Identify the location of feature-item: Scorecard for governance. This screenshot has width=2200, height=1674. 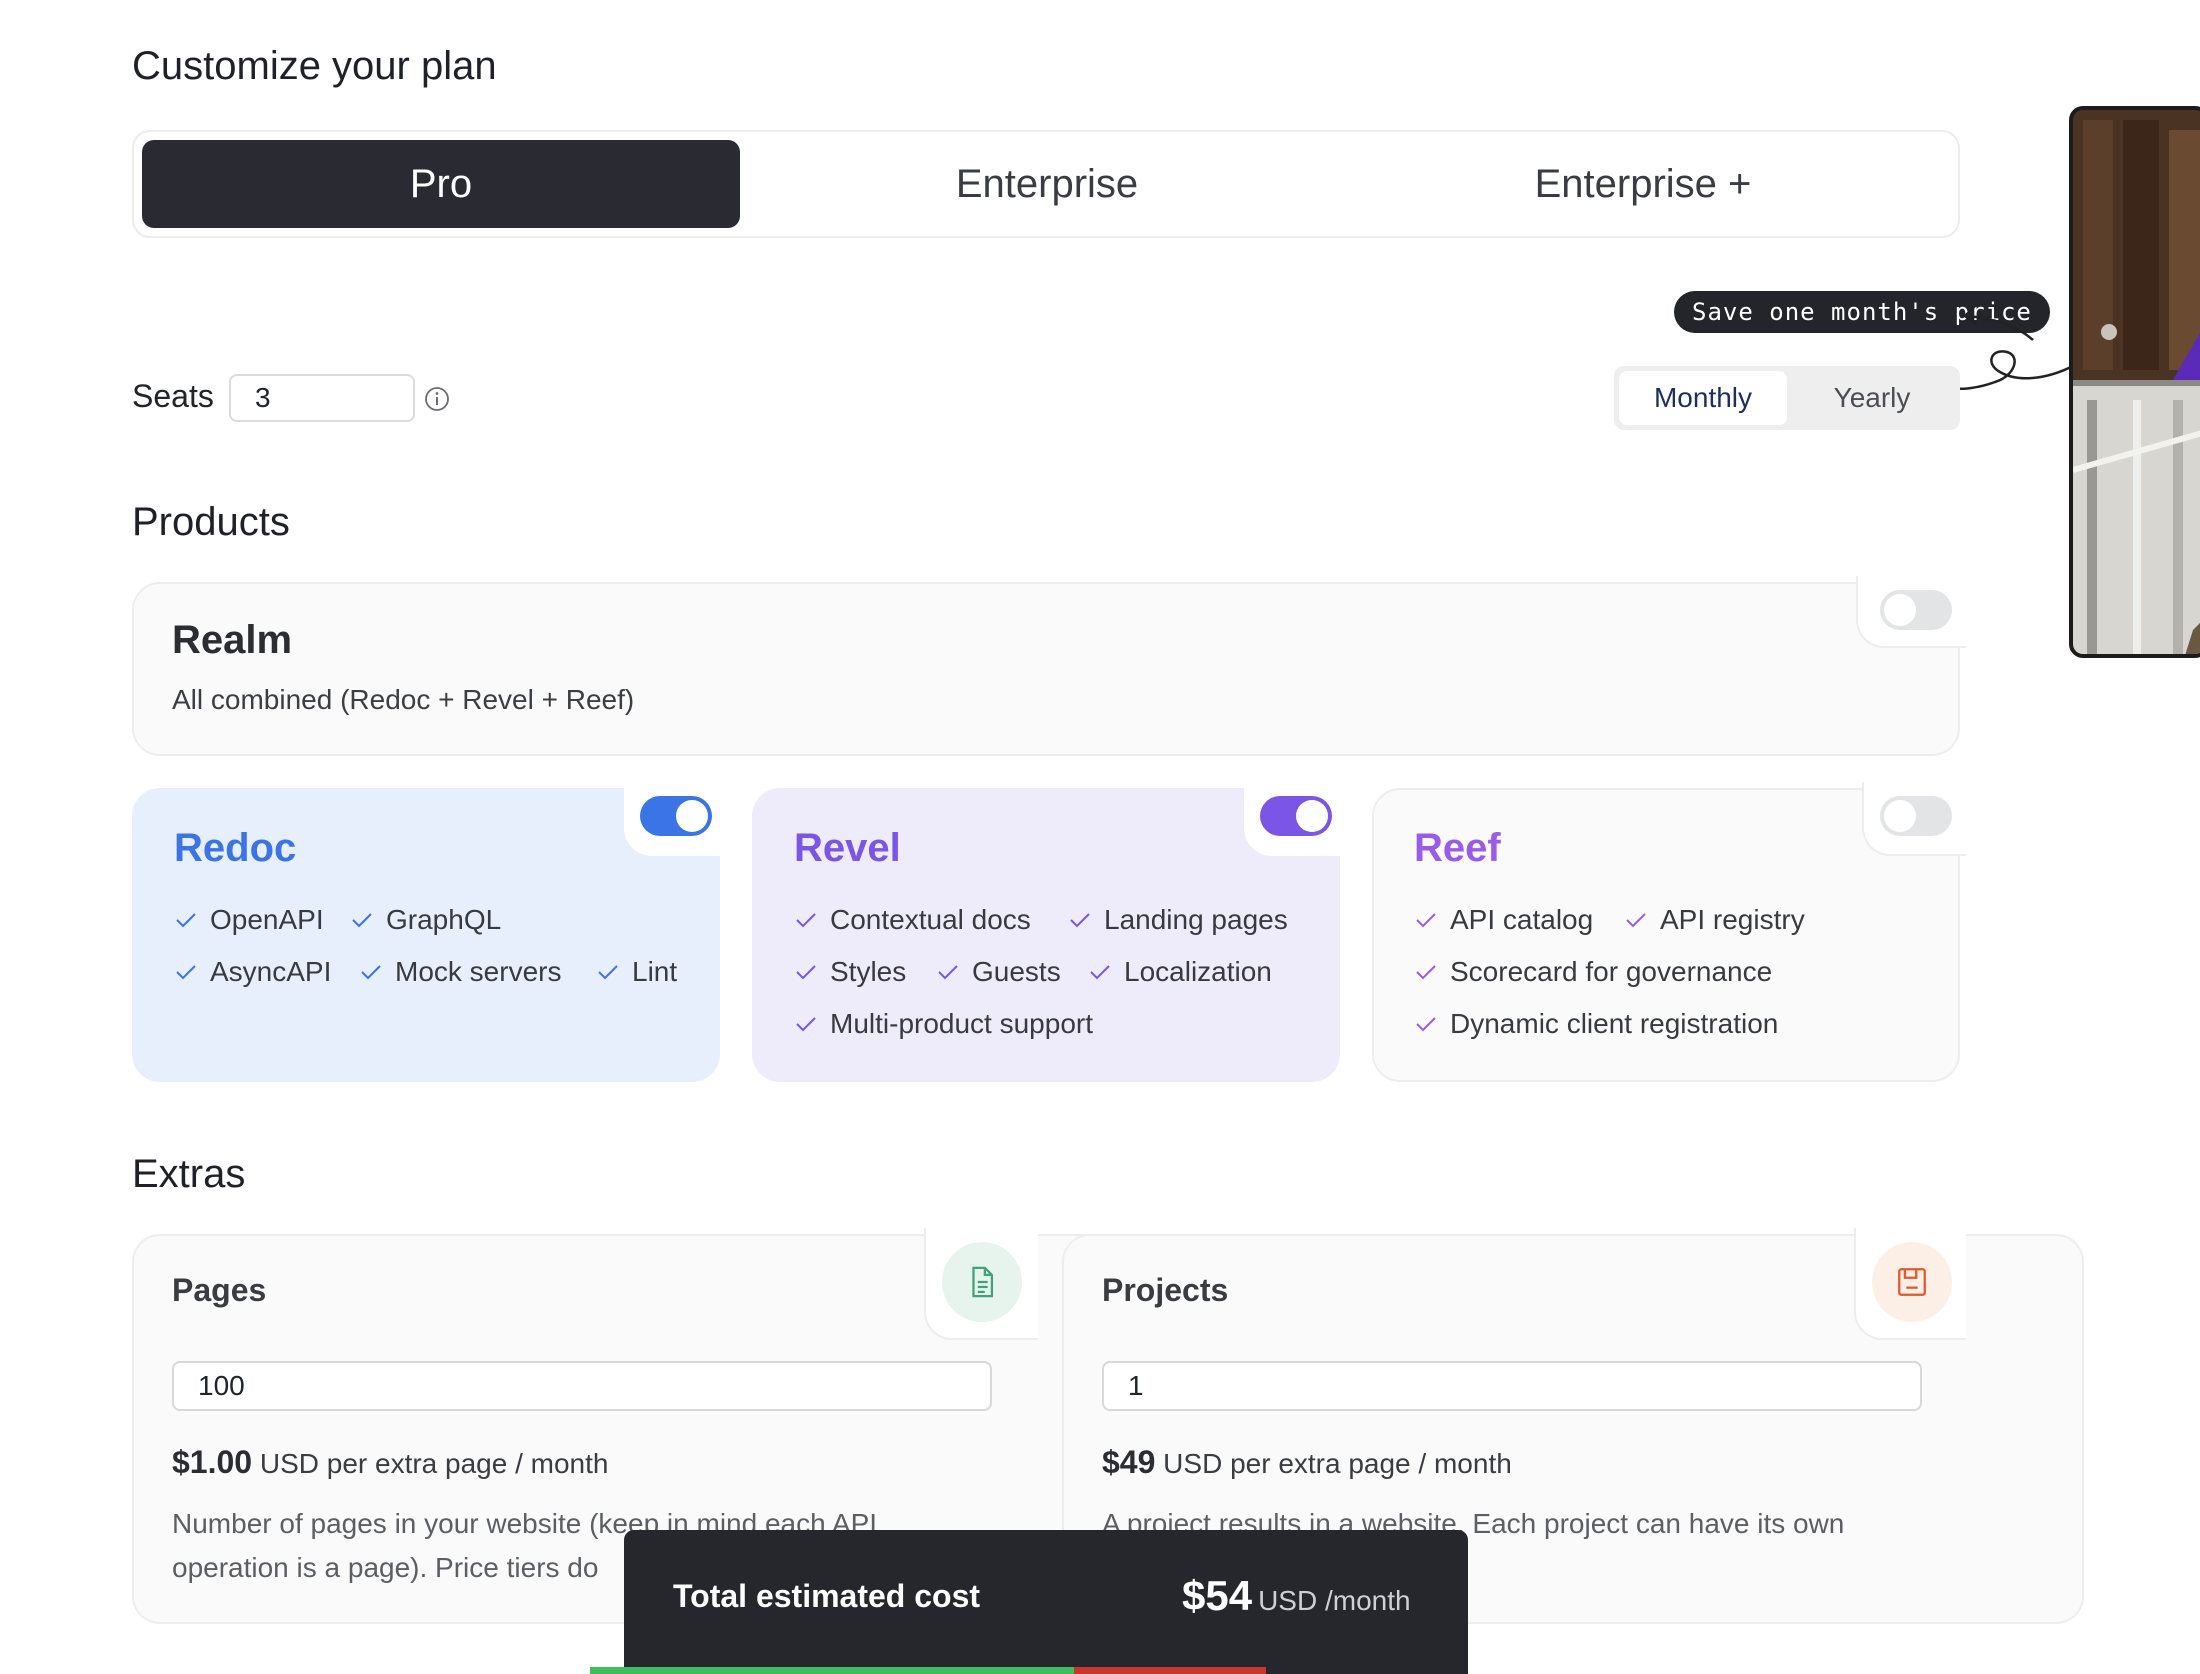
(1593, 972).